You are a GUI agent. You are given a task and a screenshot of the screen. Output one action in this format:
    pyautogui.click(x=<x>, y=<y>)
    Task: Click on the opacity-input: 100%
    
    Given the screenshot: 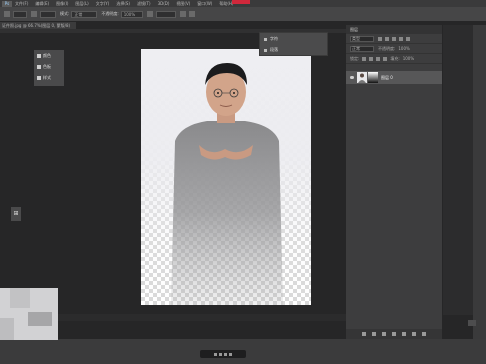 What is the action you would take?
    pyautogui.click(x=131, y=14)
    